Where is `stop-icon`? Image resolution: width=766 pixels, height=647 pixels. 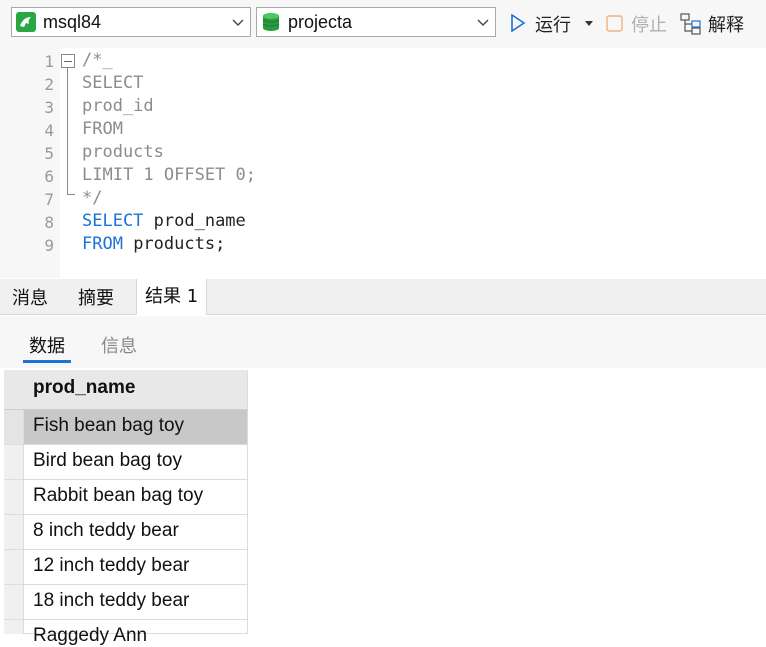 stop-icon is located at coordinates (614, 23).